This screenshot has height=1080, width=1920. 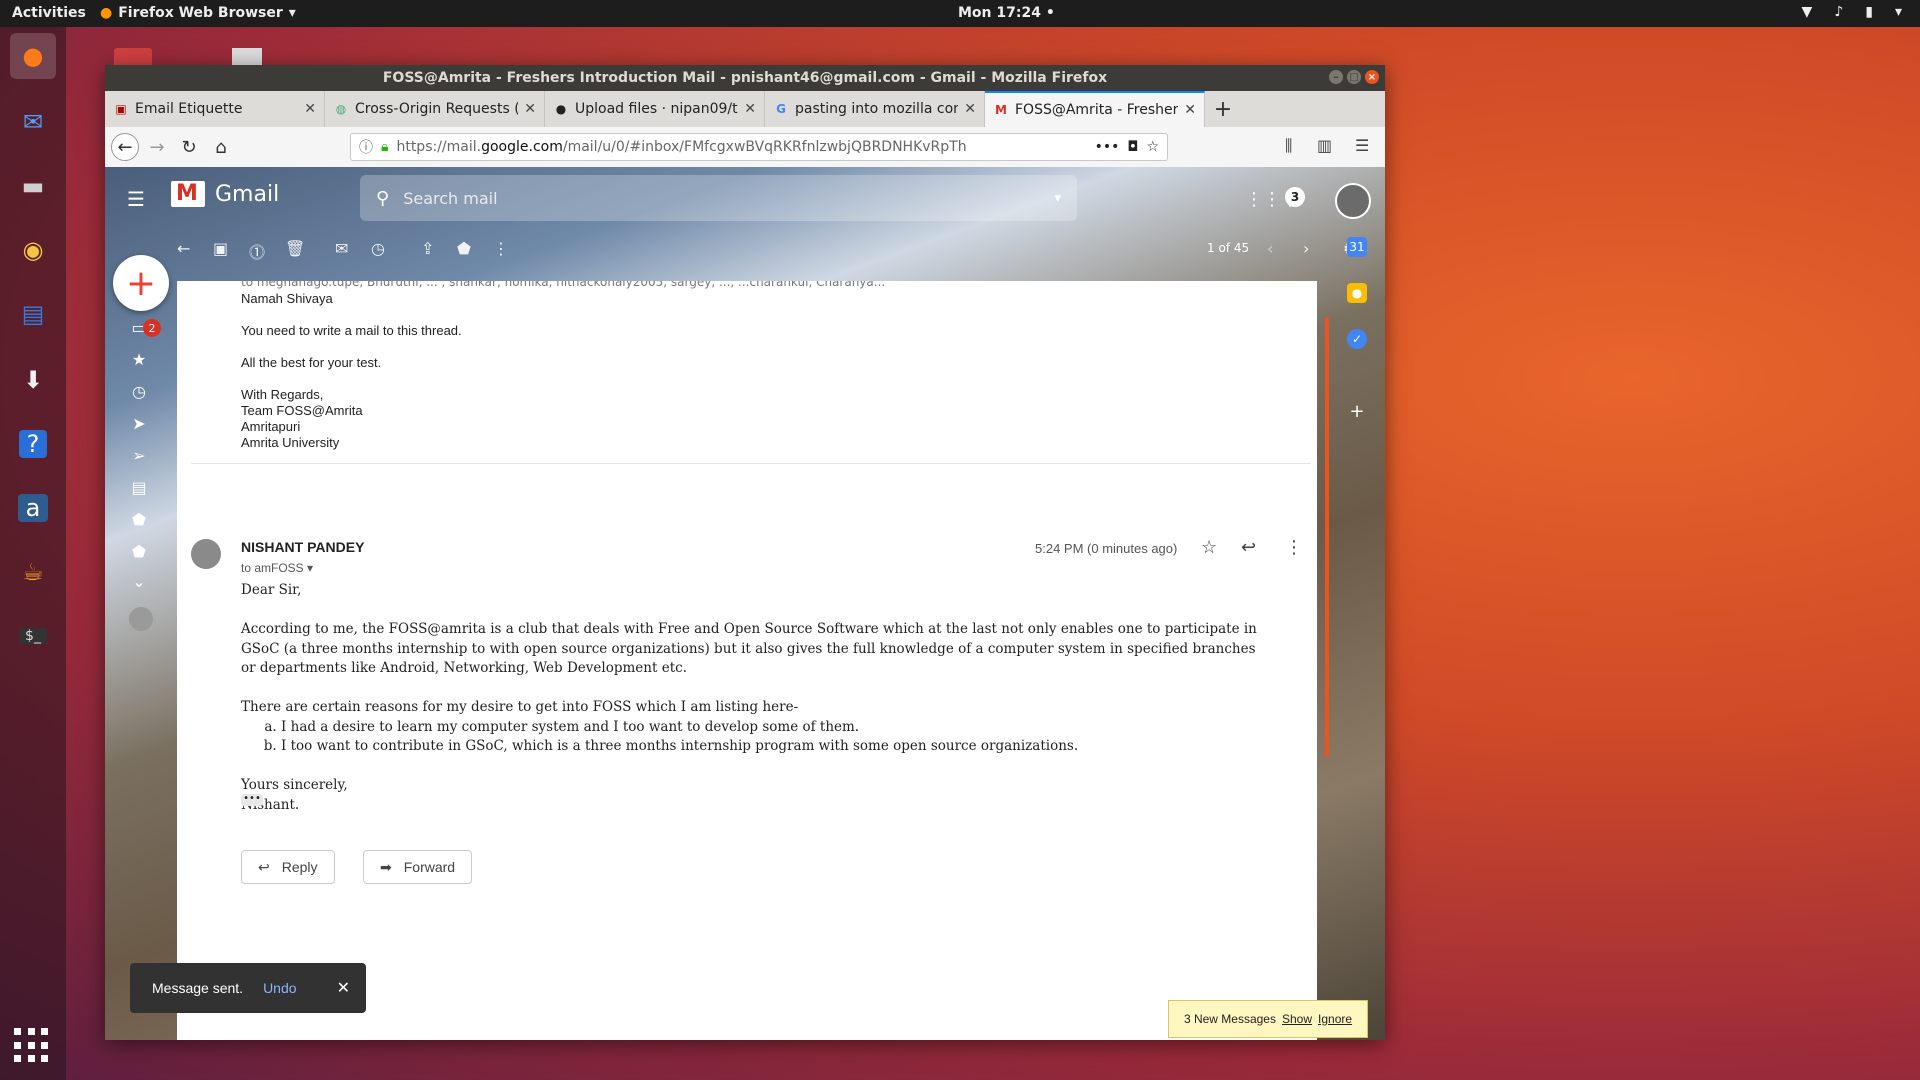 I want to click on tasks-icon: ✓, so click(x=1357, y=339).